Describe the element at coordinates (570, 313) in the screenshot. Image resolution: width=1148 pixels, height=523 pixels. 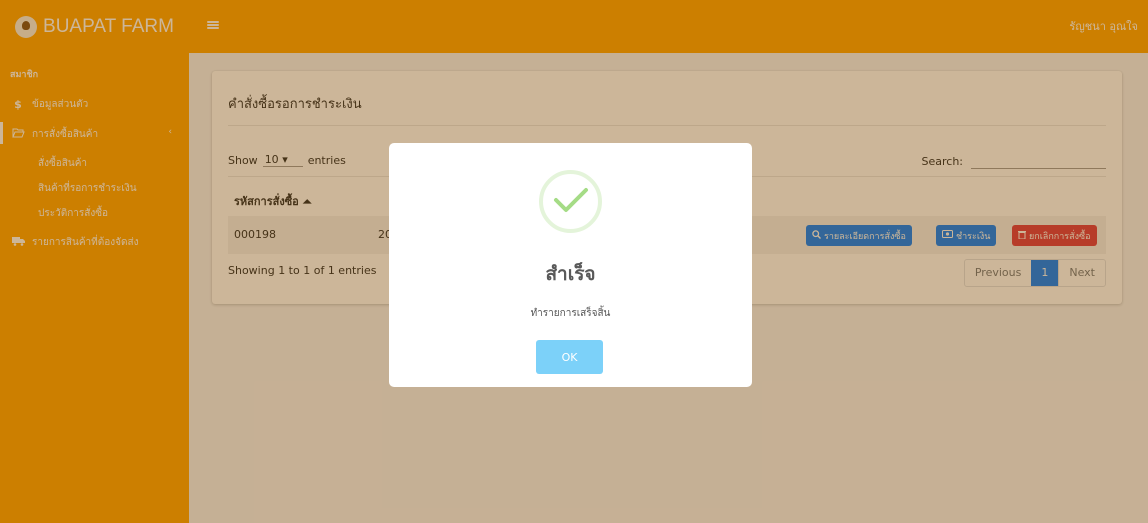
I see `dialog-text: ทำรายการเสร็จสิ้น` at that location.